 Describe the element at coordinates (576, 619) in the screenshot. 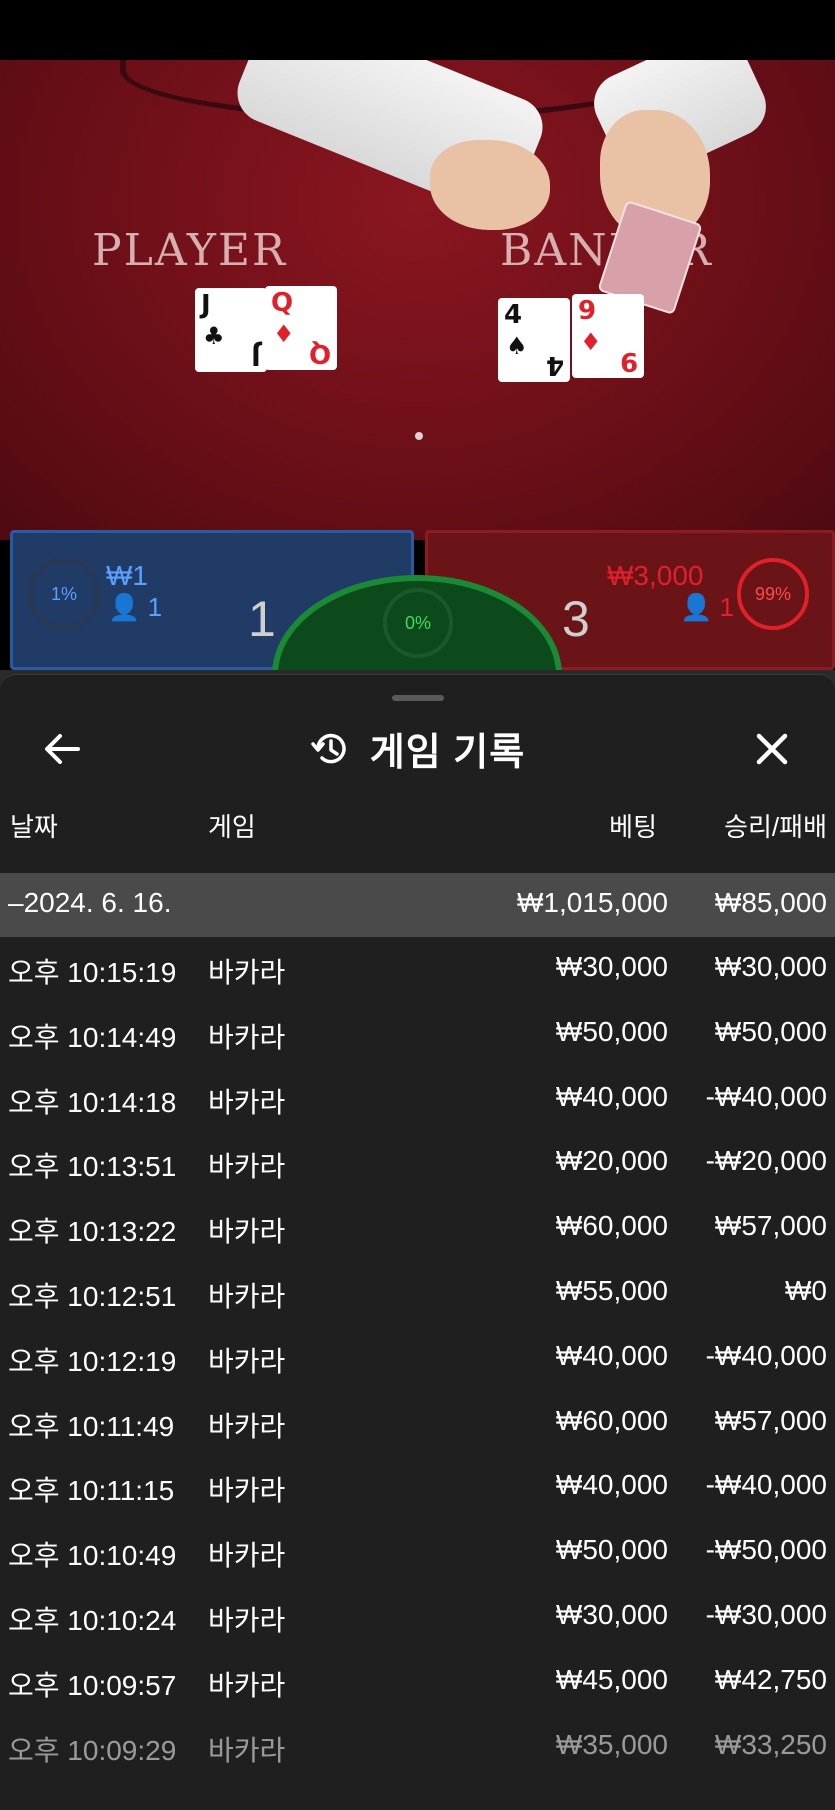

I see `banker-score: 3` at that location.